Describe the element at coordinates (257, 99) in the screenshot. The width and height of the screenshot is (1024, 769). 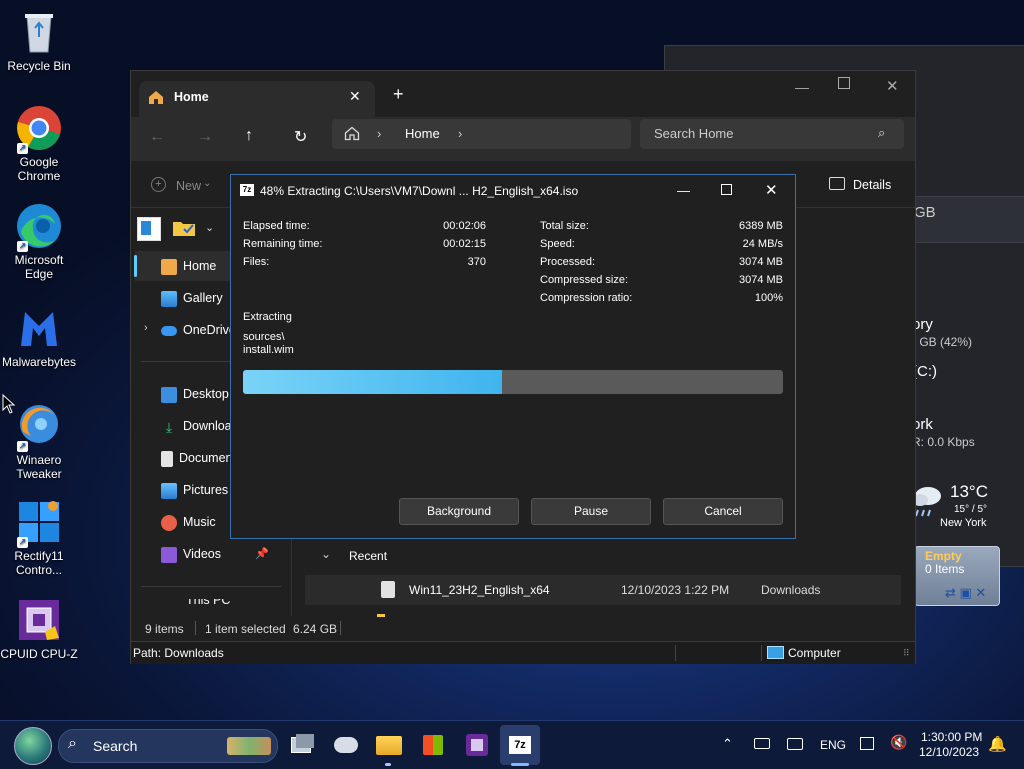
I see `tab-home: Home ✕` at that location.